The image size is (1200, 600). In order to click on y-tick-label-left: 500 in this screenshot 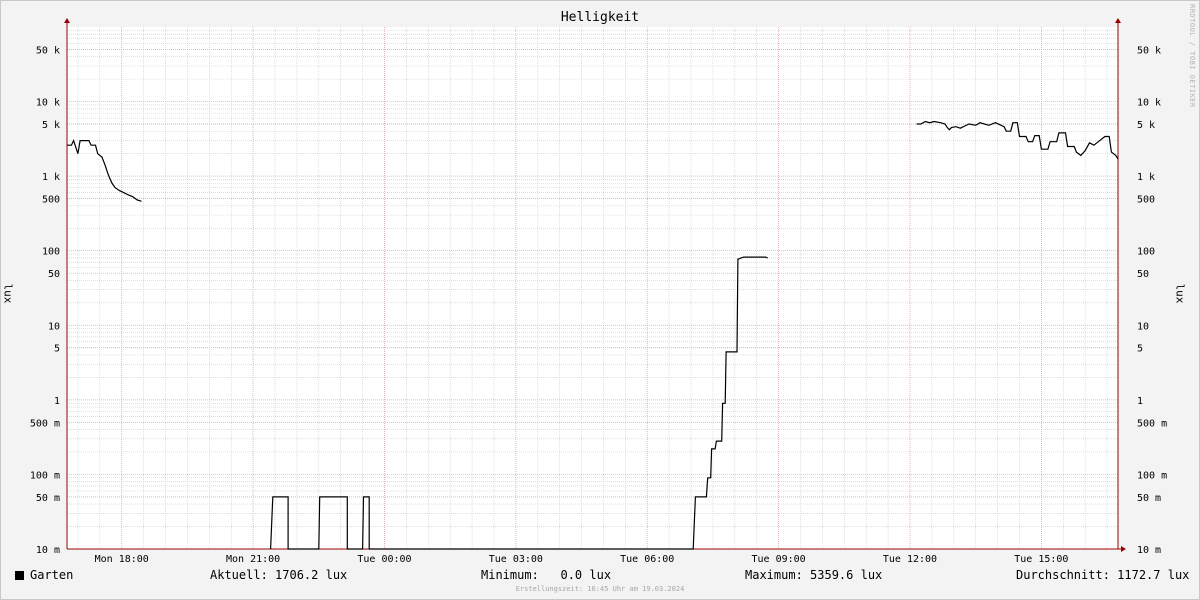, I will do `click(51, 200)`.